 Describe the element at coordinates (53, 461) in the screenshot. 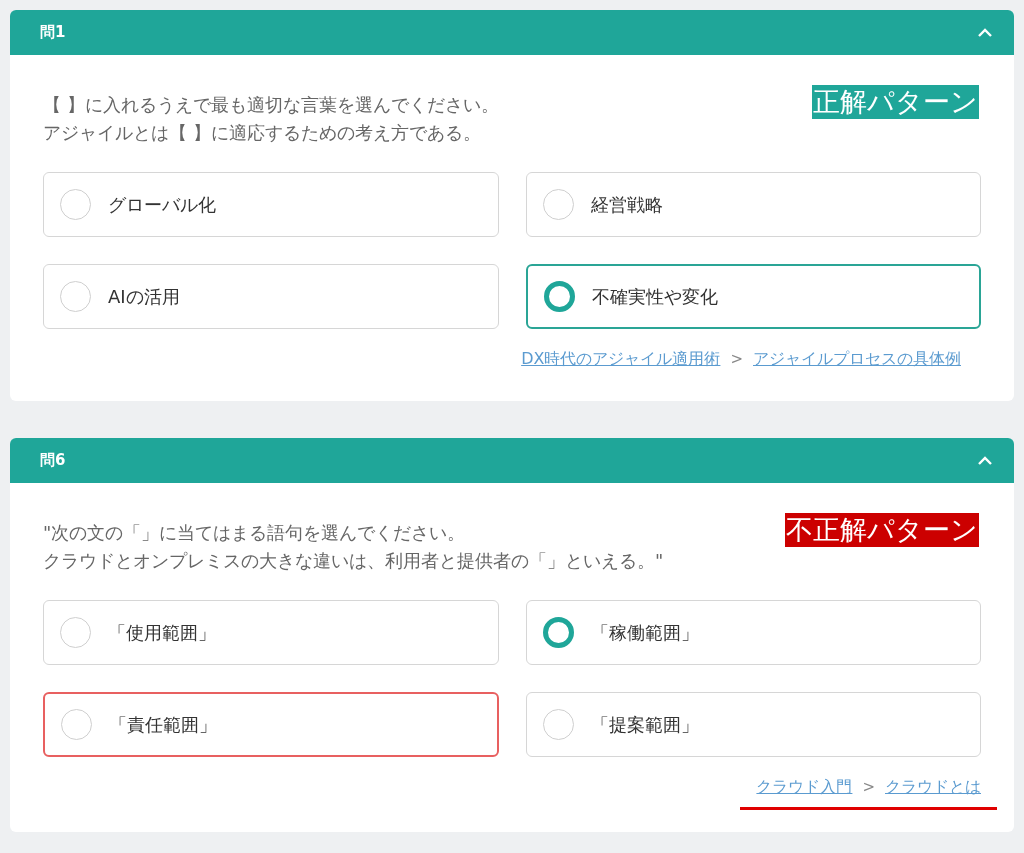

I see `question-number: 問6` at that location.